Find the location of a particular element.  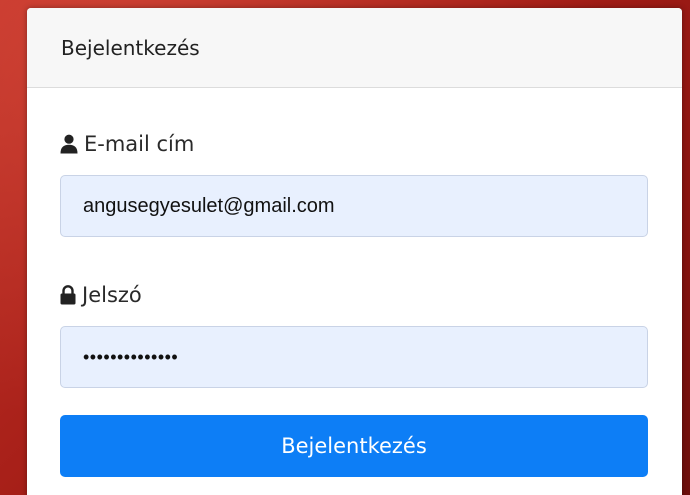

password-label: Jelszó is located at coordinates (354, 295).